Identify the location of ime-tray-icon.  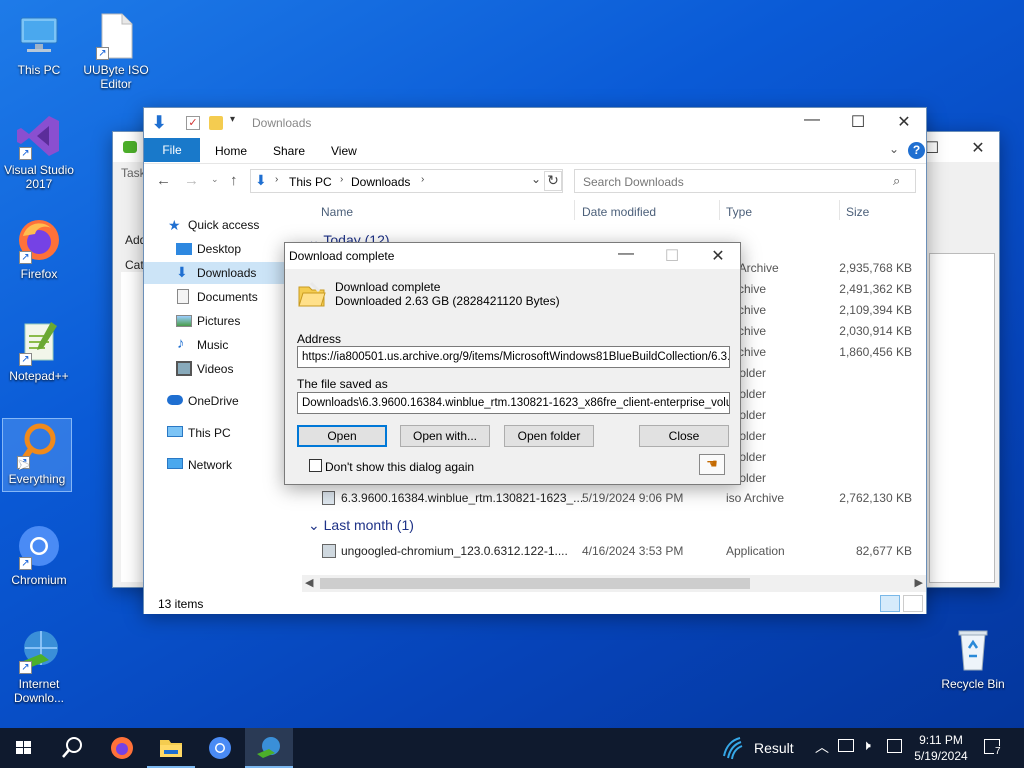
(894, 746).